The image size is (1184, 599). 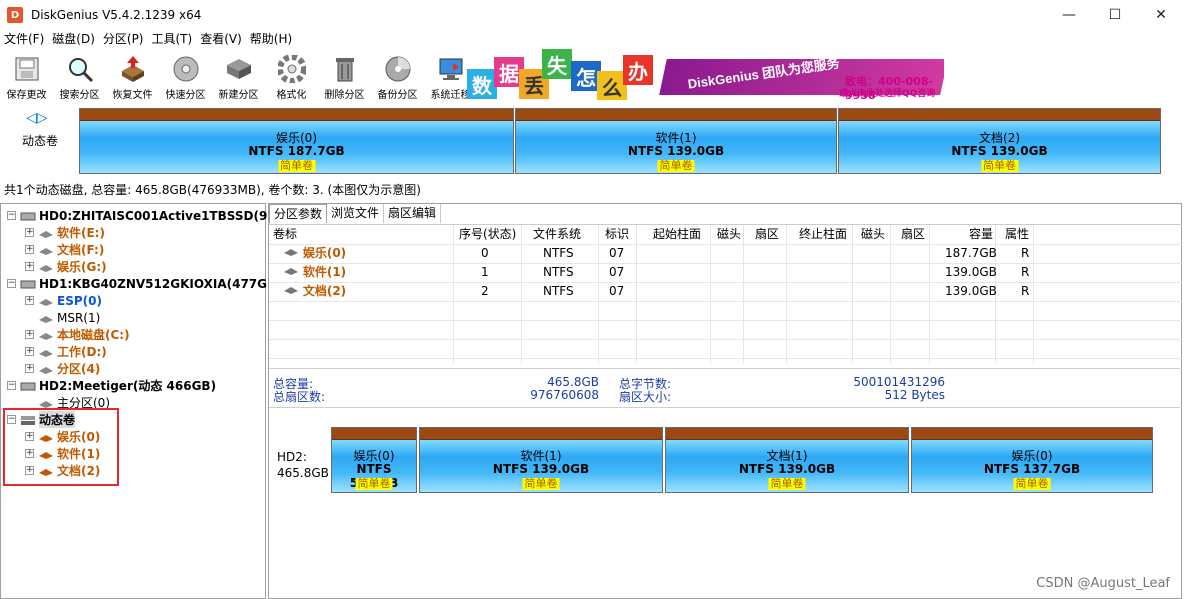 I want to click on menu-disk: 磁盘(D), so click(x=73, y=39).